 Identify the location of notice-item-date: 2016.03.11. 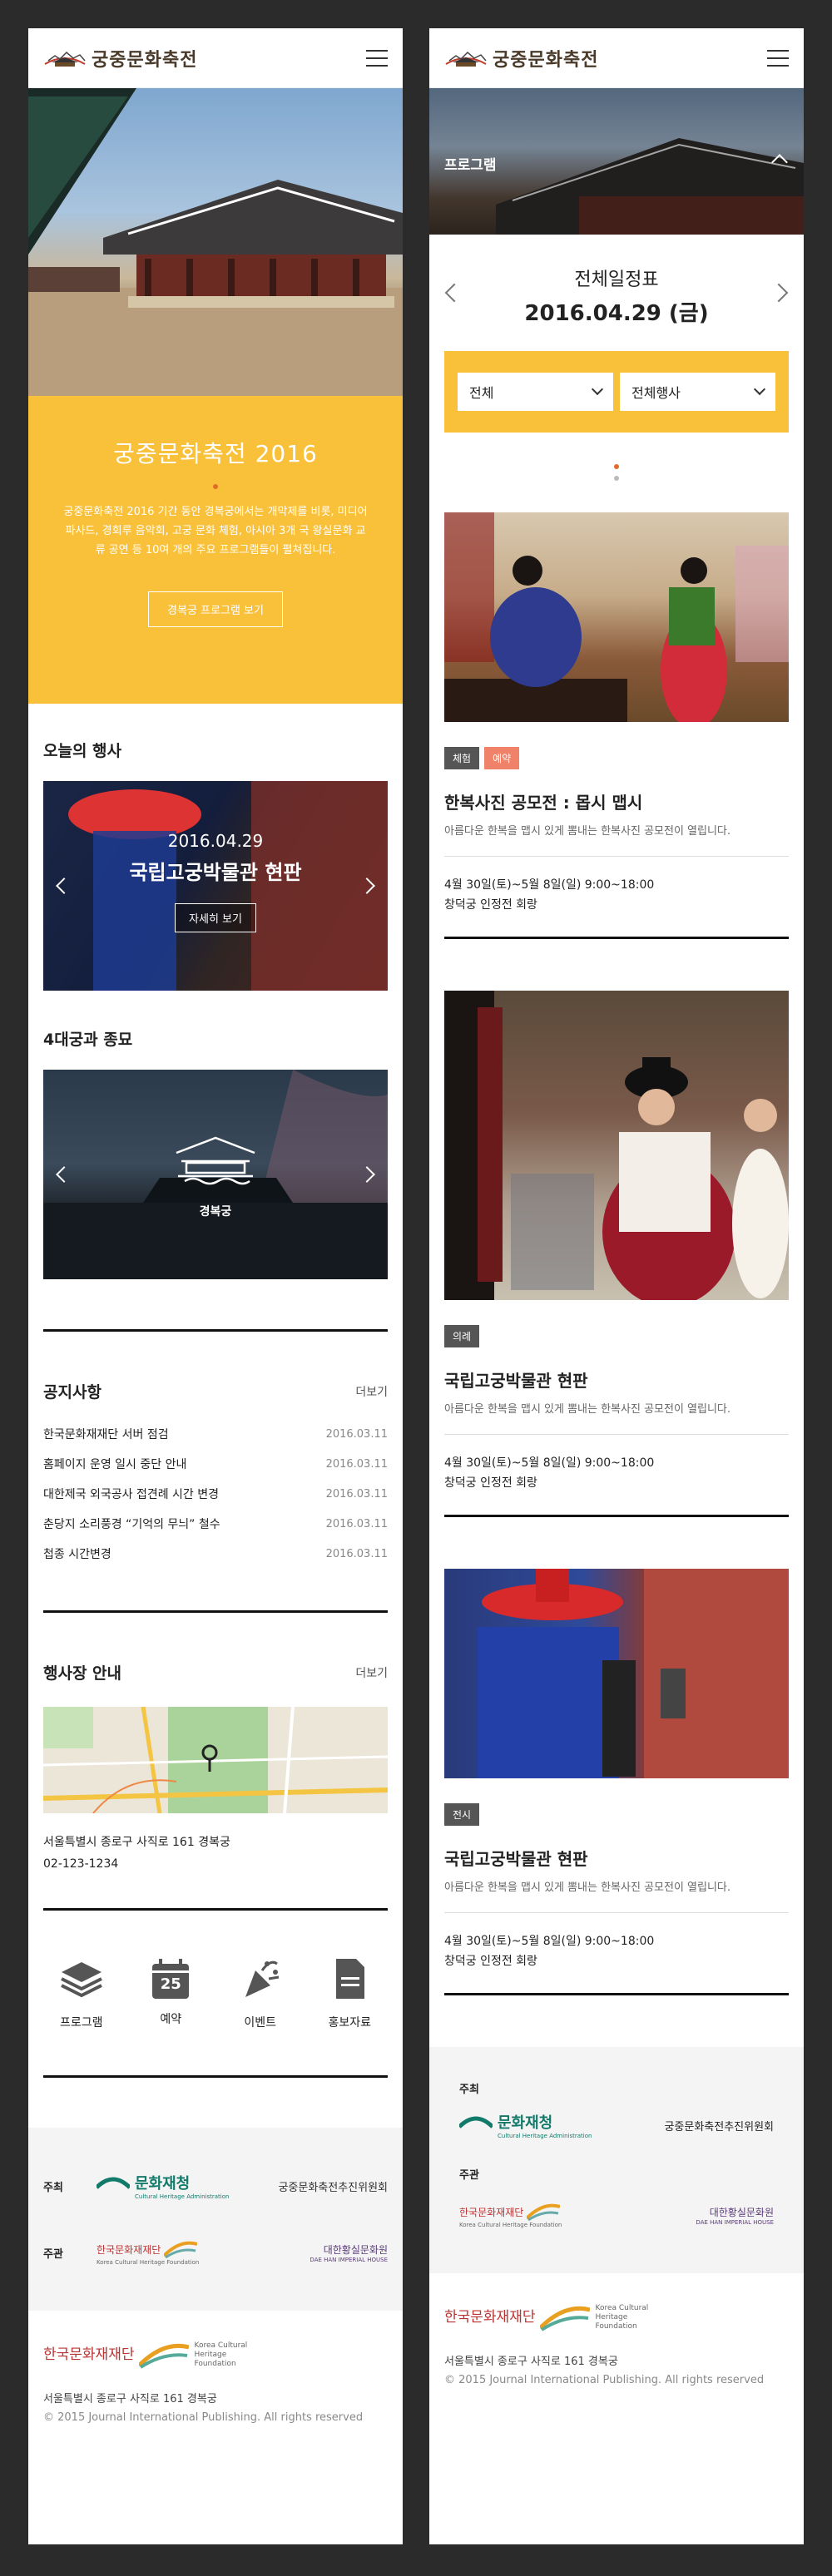
(356, 1494).